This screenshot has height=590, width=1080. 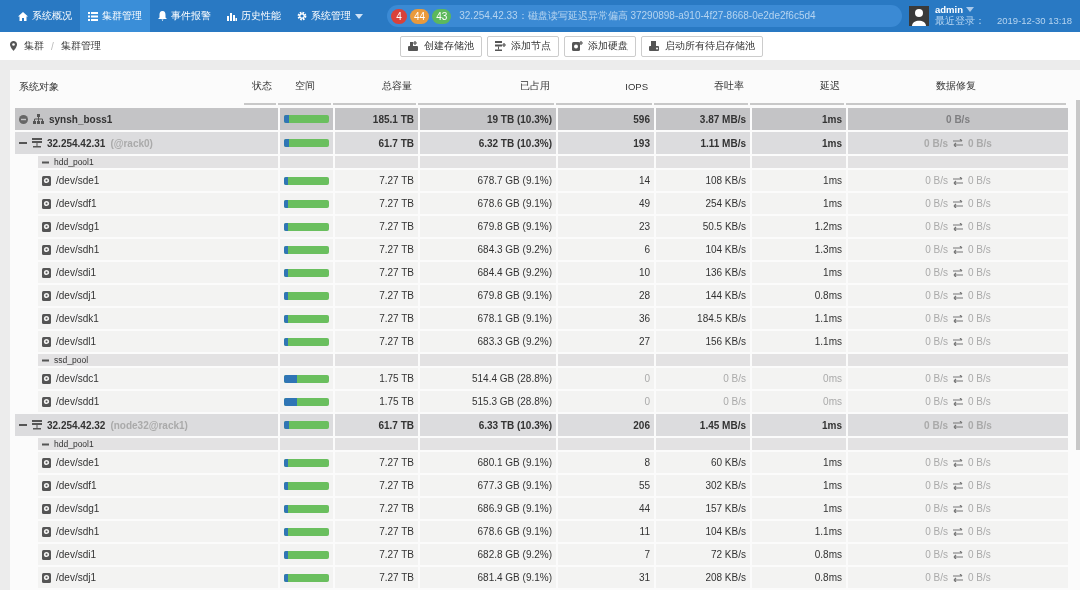 I want to click on table-cell: 681.4 GB (9.1%), so click(x=488, y=577).